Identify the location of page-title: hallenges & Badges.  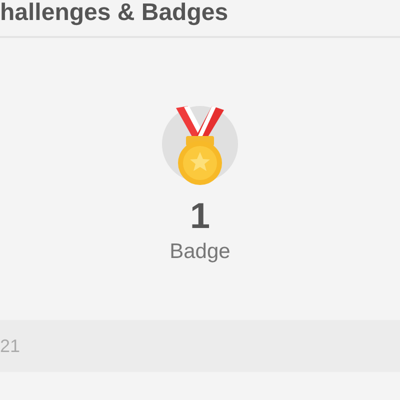
(114, 13).